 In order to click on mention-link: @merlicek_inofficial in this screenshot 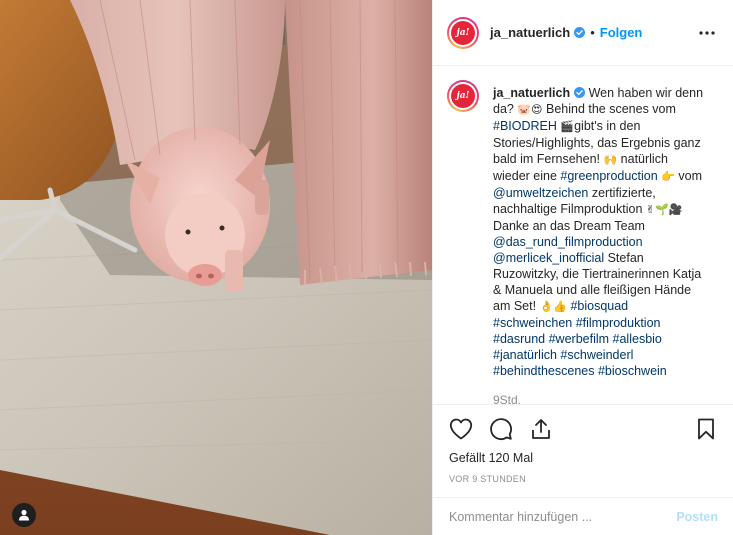, I will do `click(548, 258)`.